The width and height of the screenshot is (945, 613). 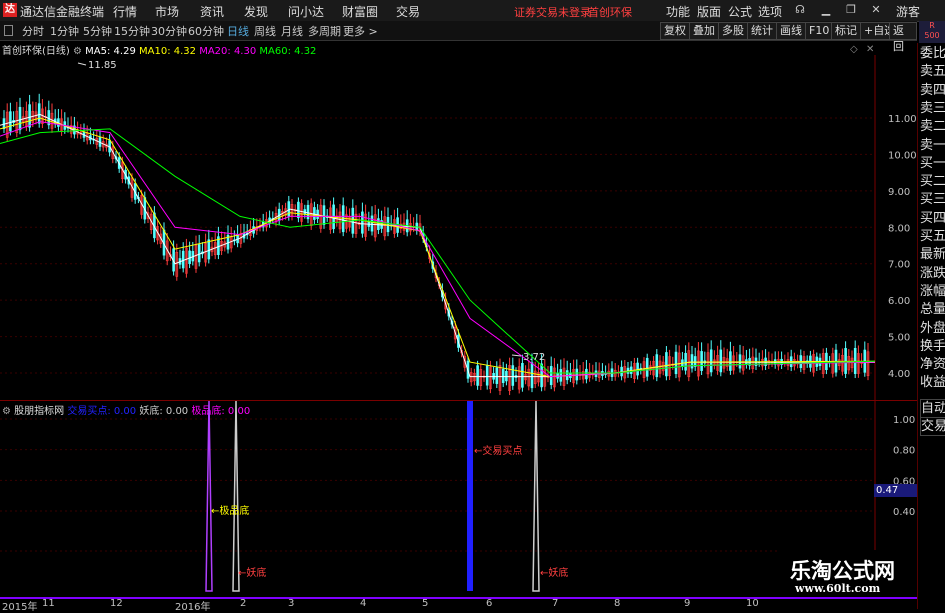 What do you see at coordinates (360, 11) in the screenshot?
I see `menu-caifuquan: 财富圈` at bounding box center [360, 11].